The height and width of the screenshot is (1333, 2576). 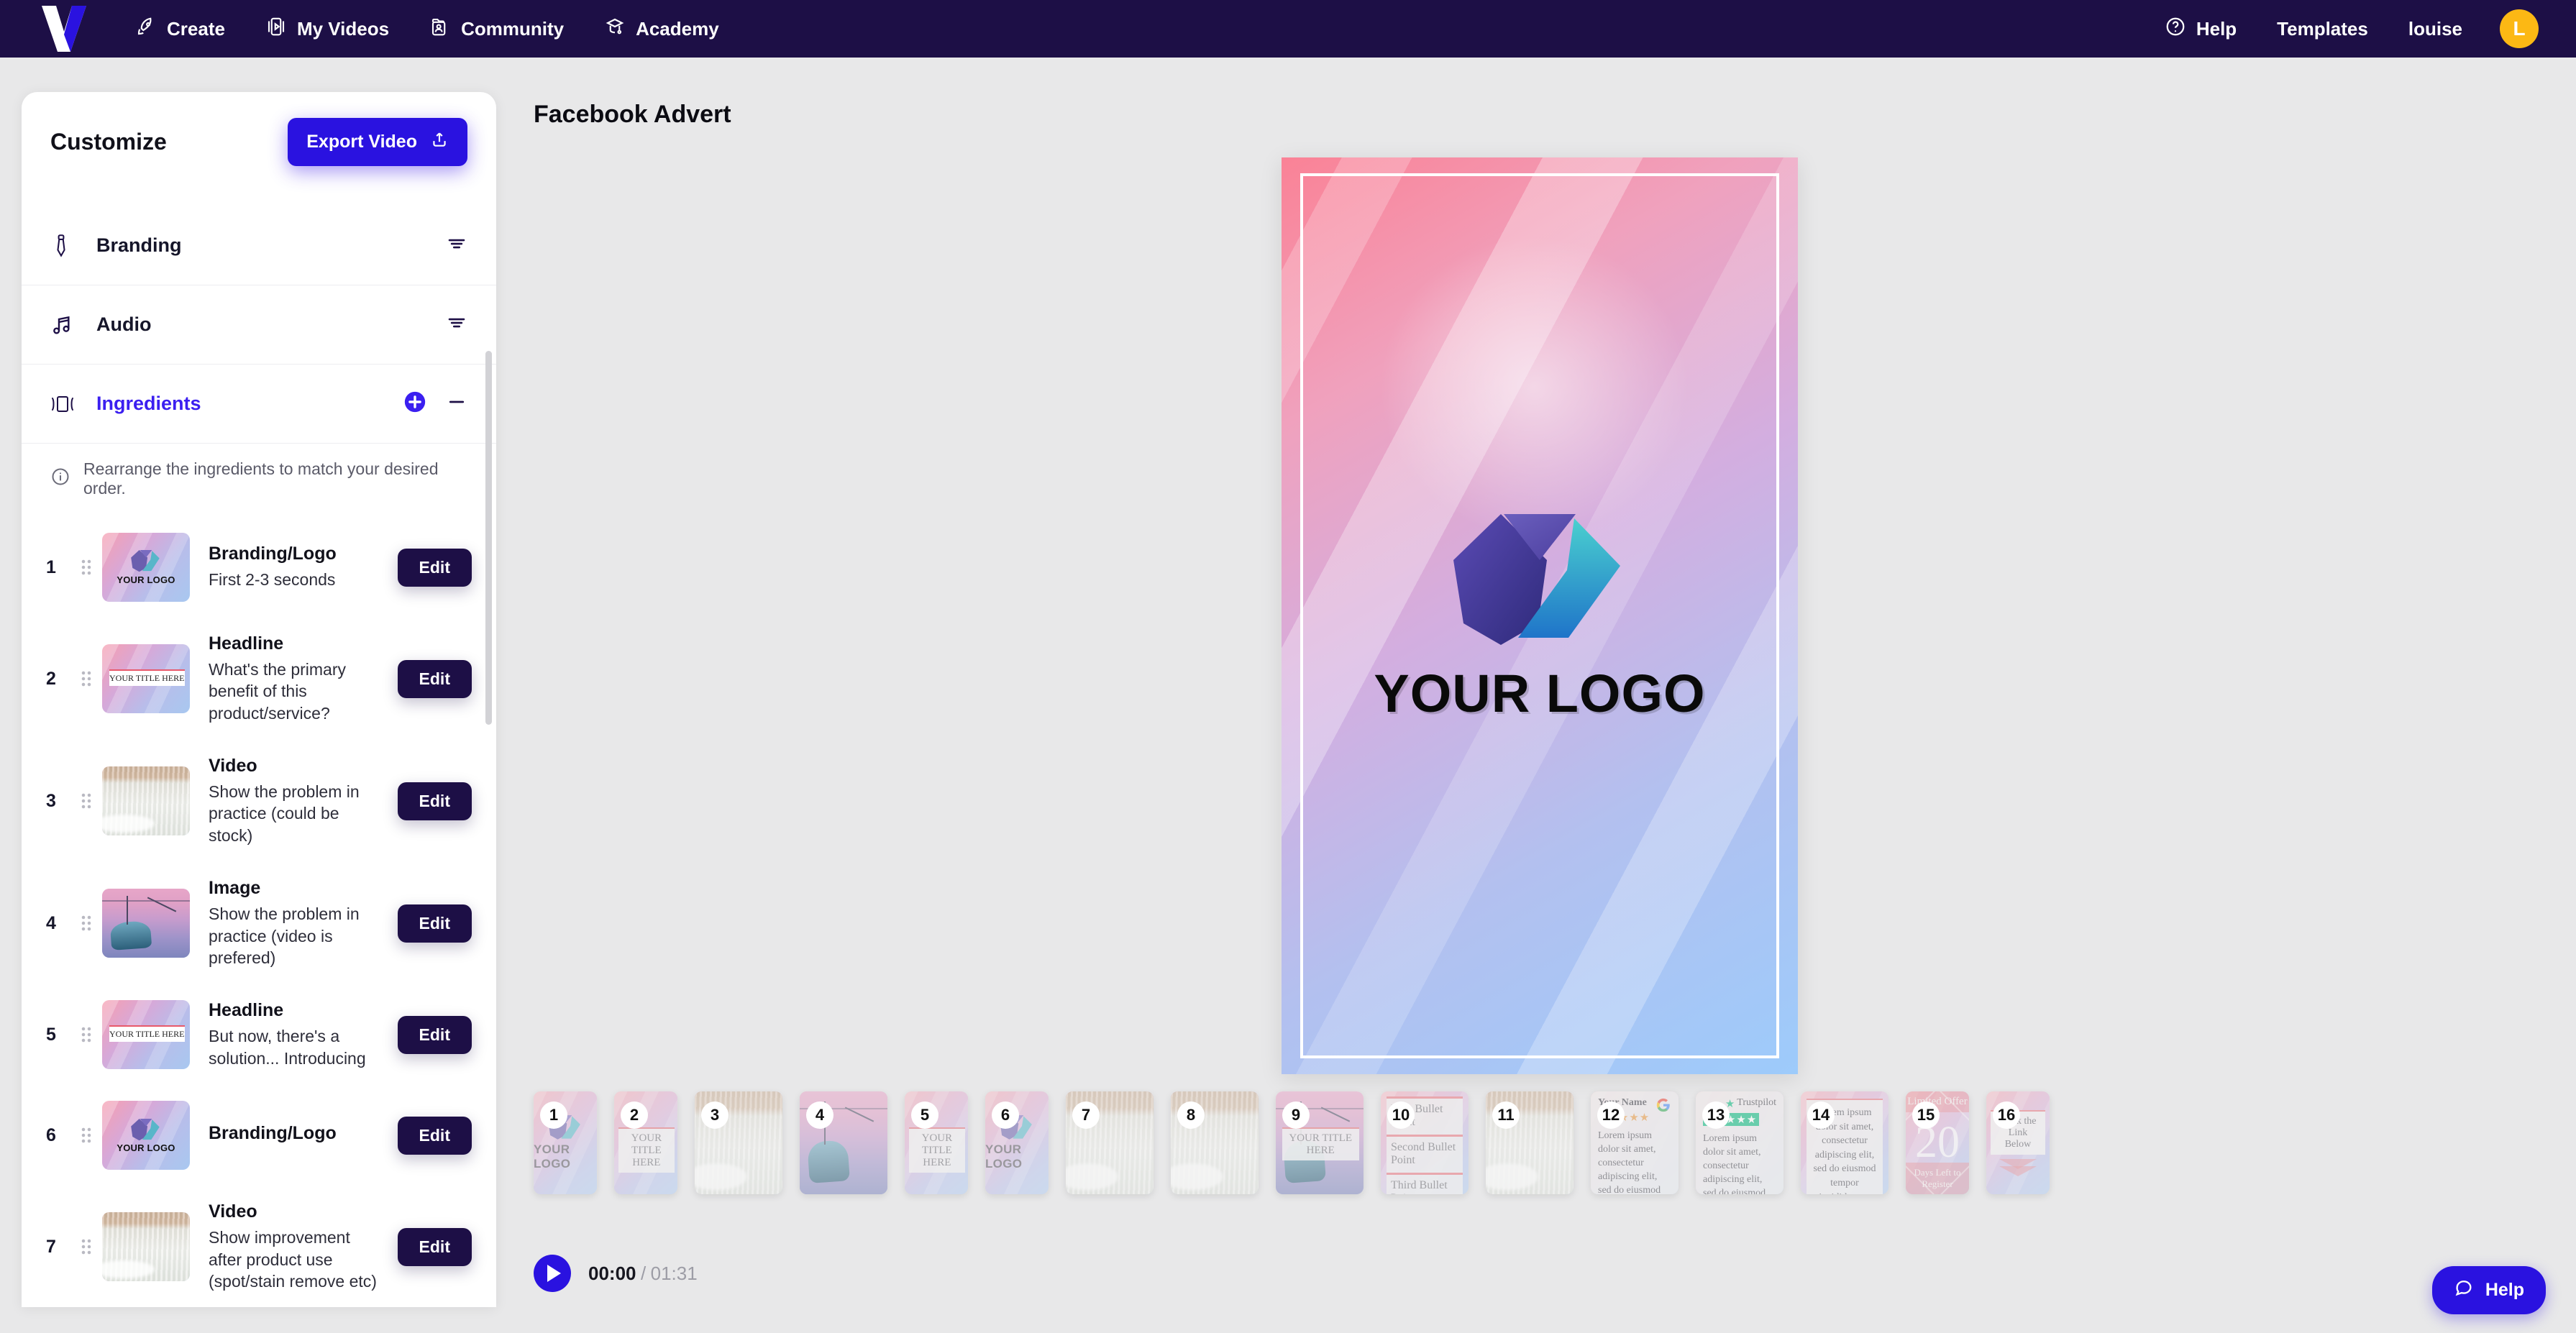 What do you see at coordinates (936, 1142) in the screenshot?
I see `timeline-clip: YOUR TITLE HERE 5` at bounding box center [936, 1142].